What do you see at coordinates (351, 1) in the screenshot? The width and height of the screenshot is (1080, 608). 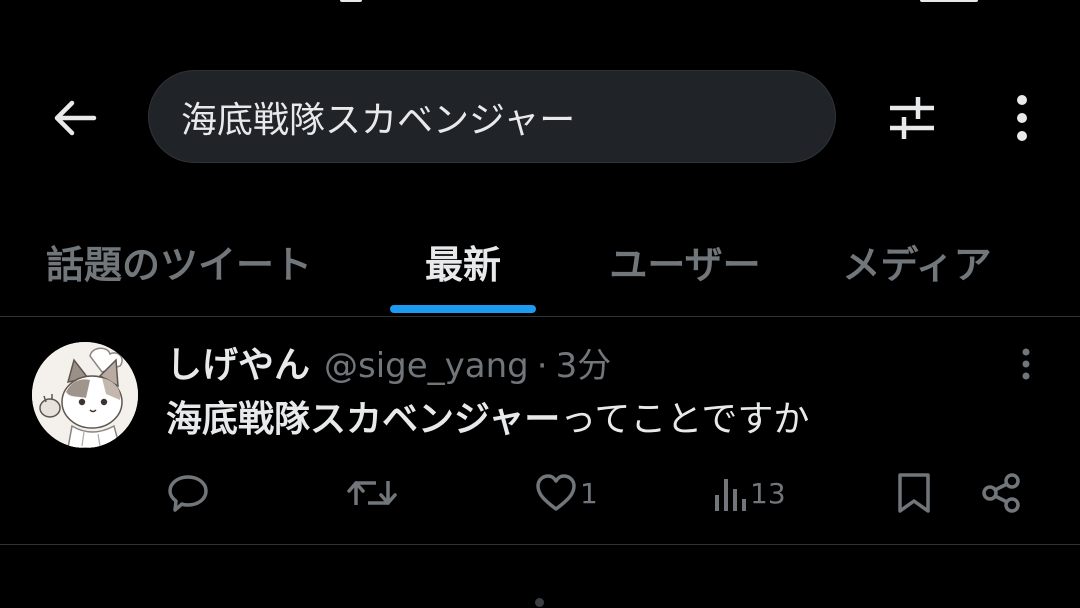 I see `status-bar-fragment-left` at bounding box center [351, 1].